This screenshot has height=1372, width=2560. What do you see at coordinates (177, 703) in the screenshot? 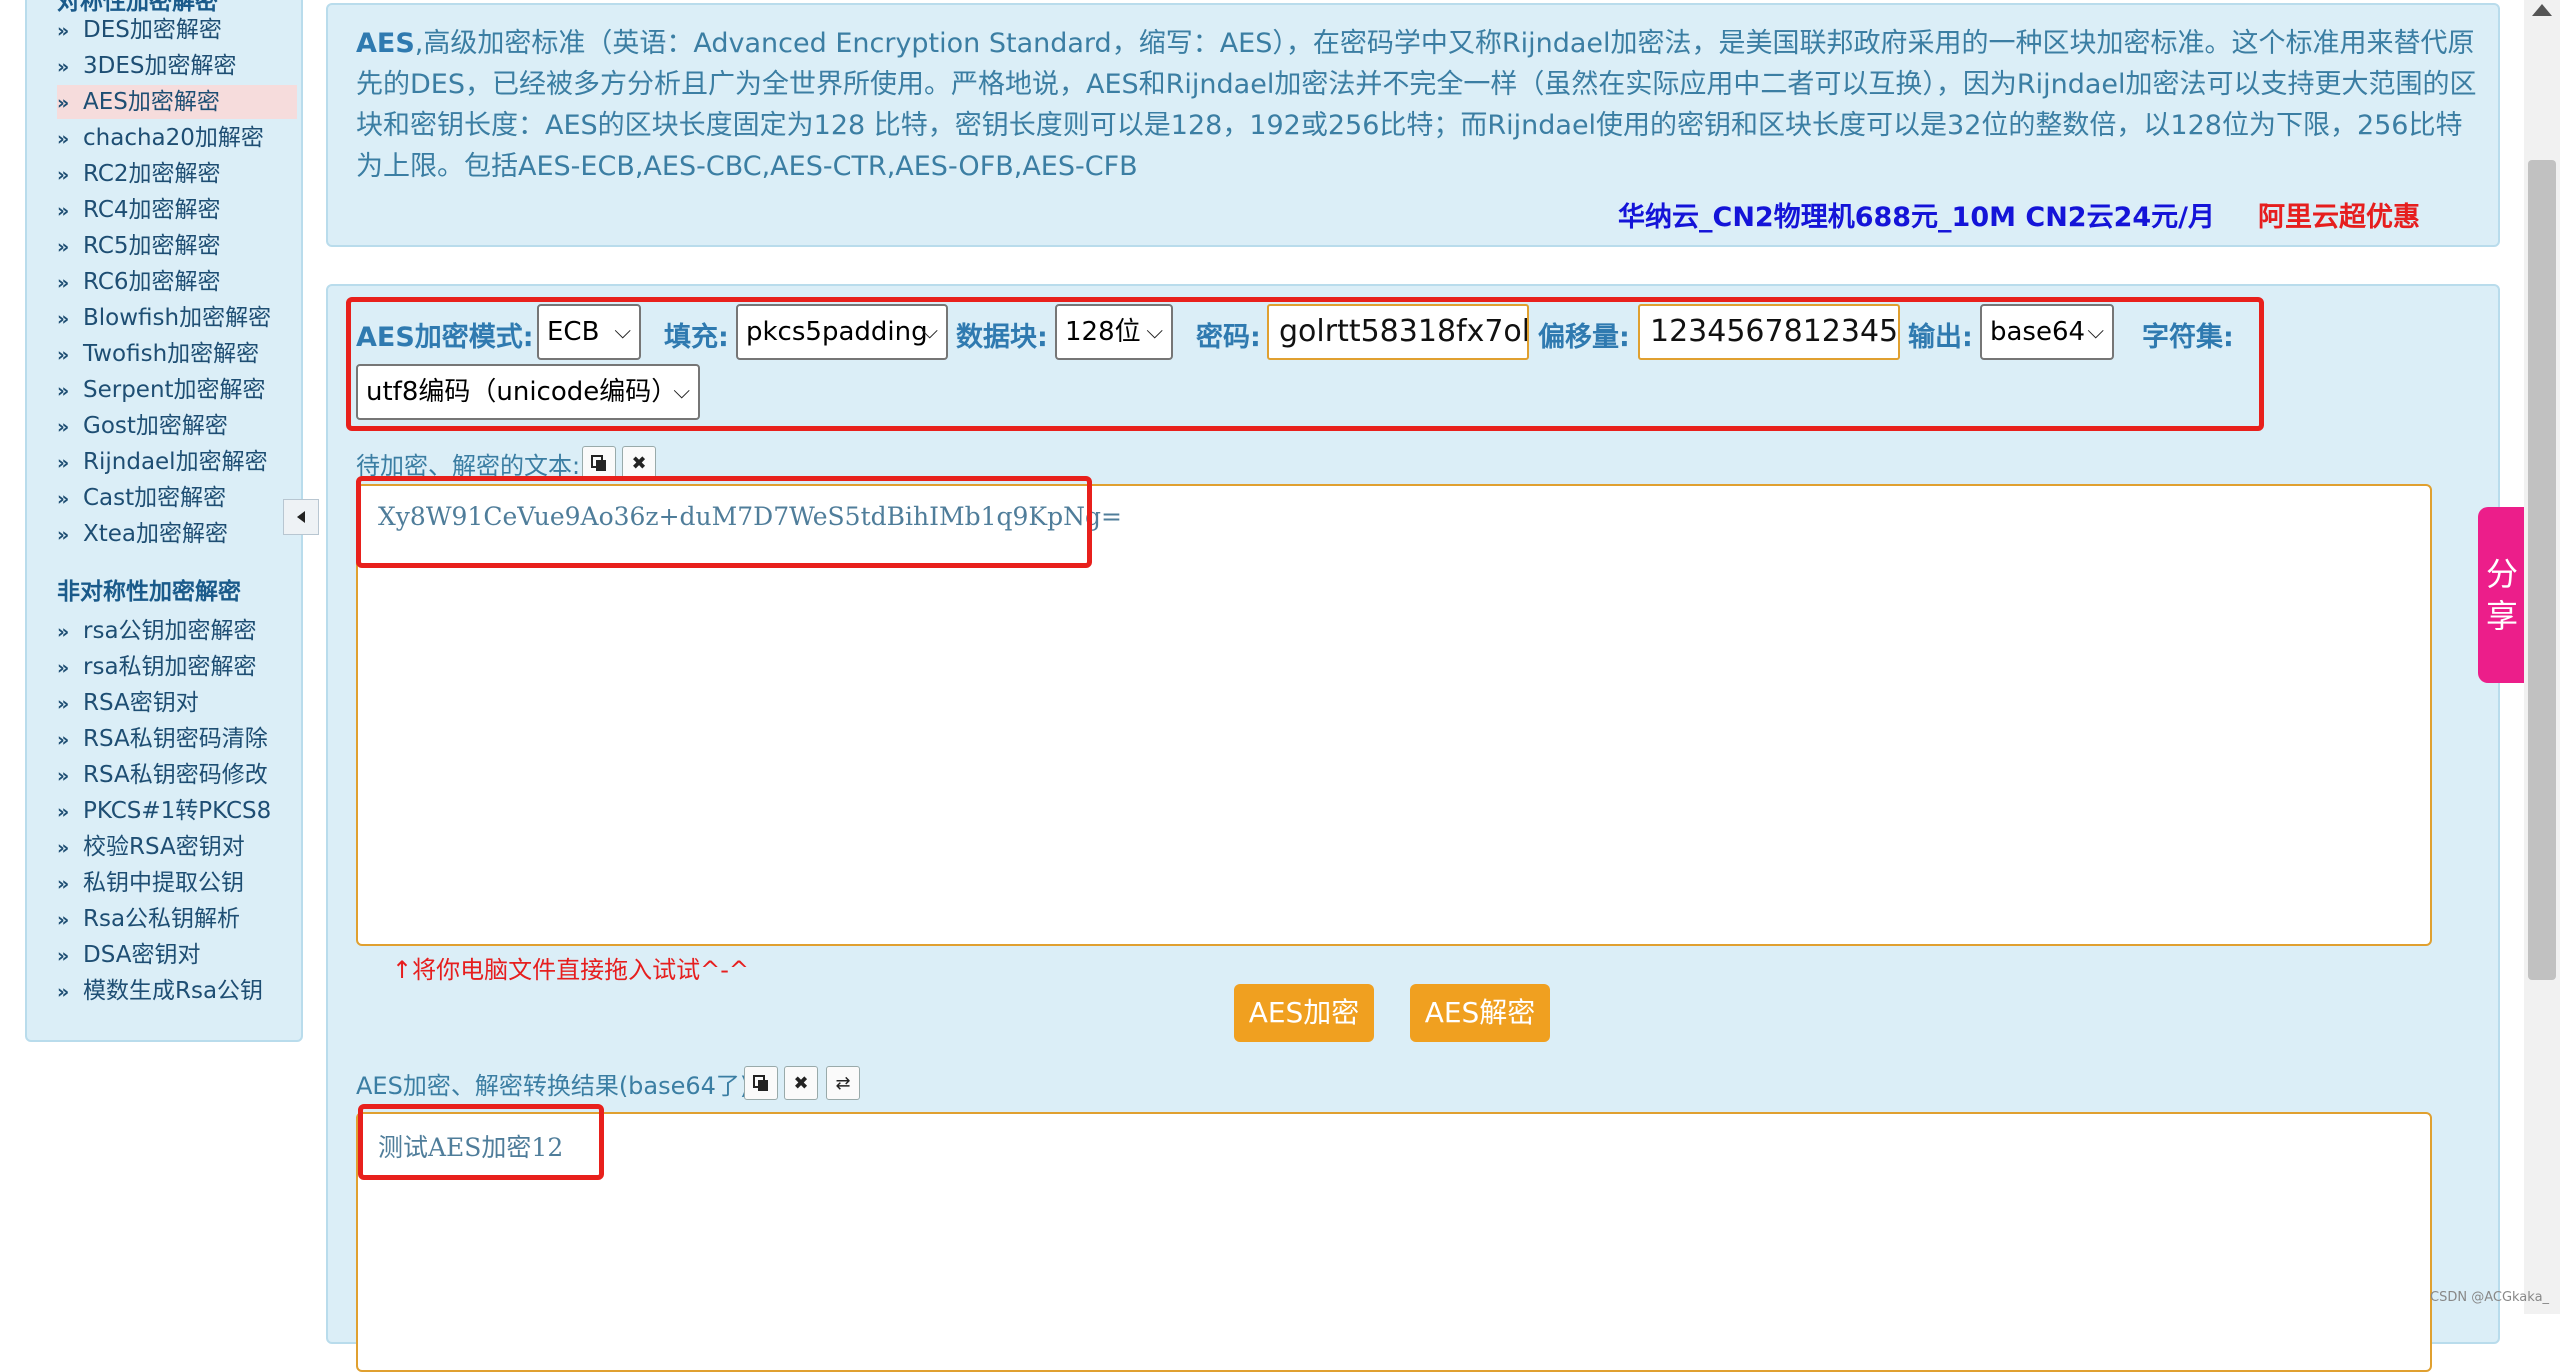
I see `sidebar-item: » RSA密钥对` at bounding box center [177, 703].